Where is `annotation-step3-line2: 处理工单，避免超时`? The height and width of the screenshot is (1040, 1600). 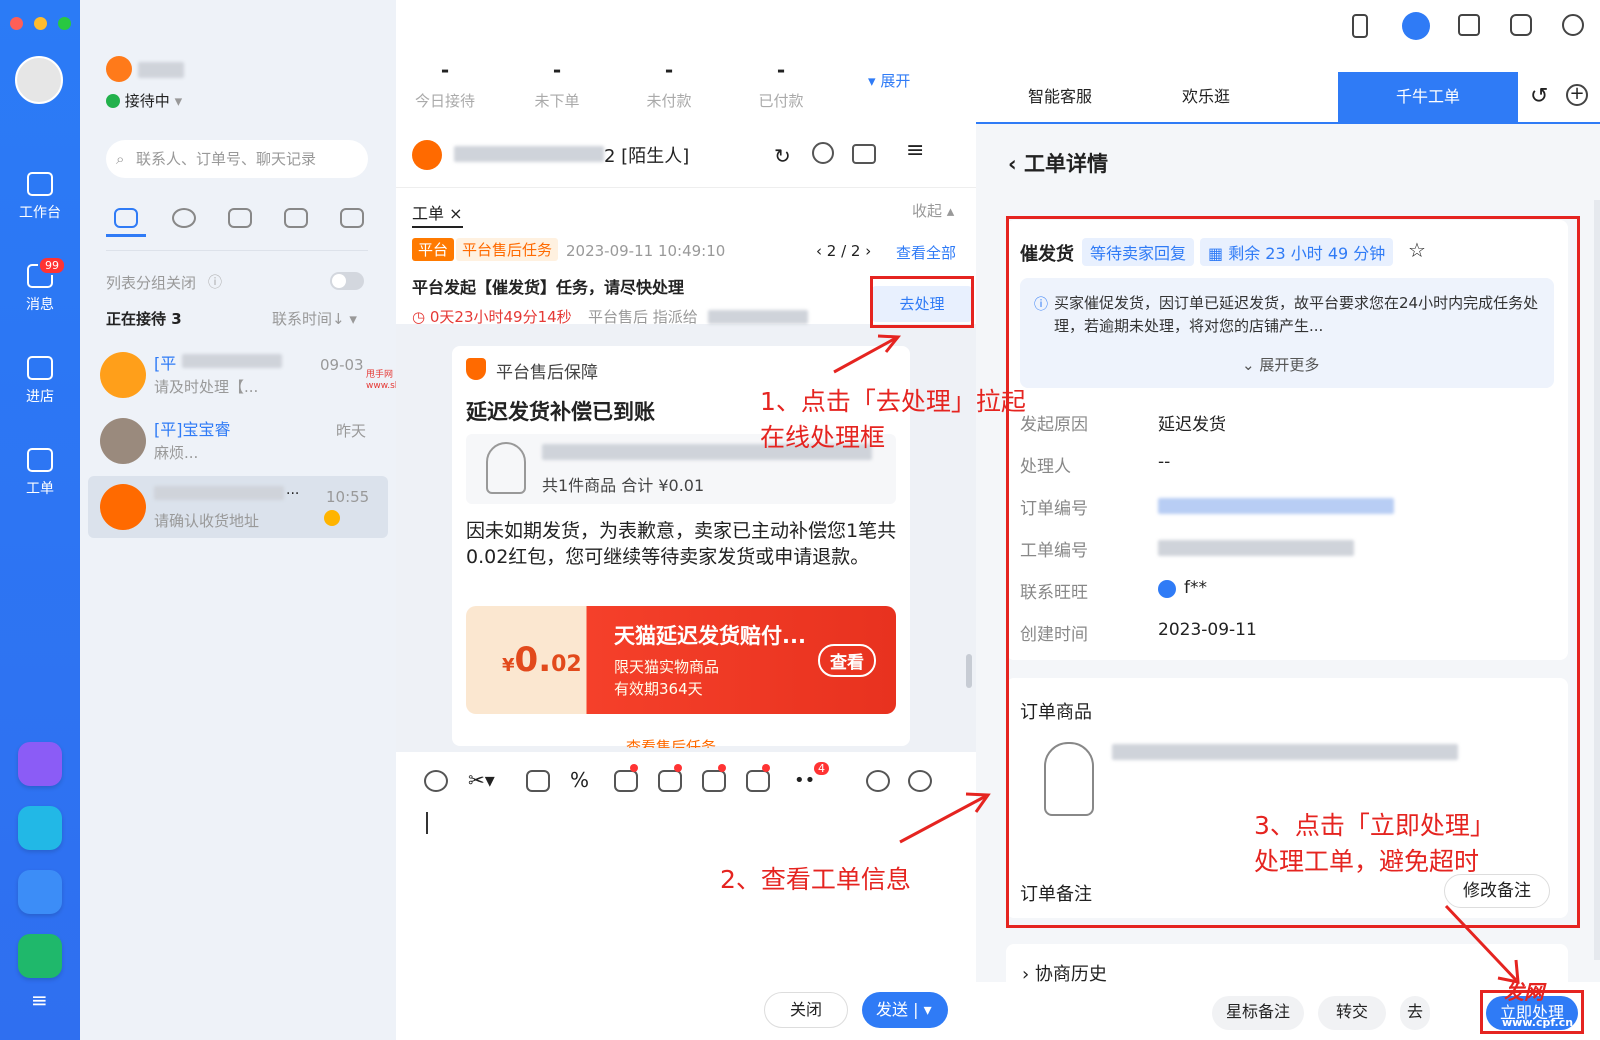
annotation-step3-line2: 处理工单，避免超时 is located at coordinates (1367, 861).